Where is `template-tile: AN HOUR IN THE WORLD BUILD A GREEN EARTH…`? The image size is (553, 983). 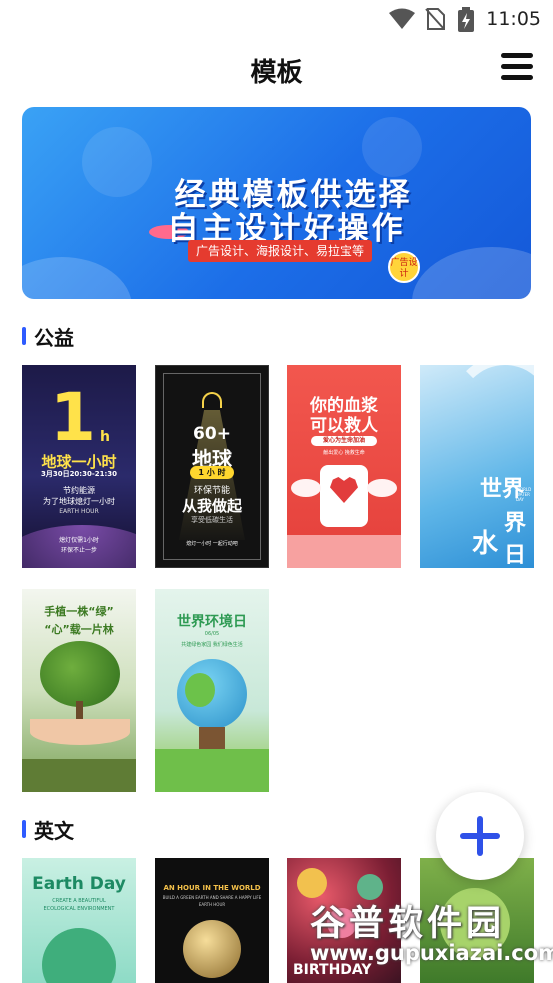 template-tile: AN HOUR IN THE WORLD BUILD A GREEN EARTH… is located at coordinates (212, 920).